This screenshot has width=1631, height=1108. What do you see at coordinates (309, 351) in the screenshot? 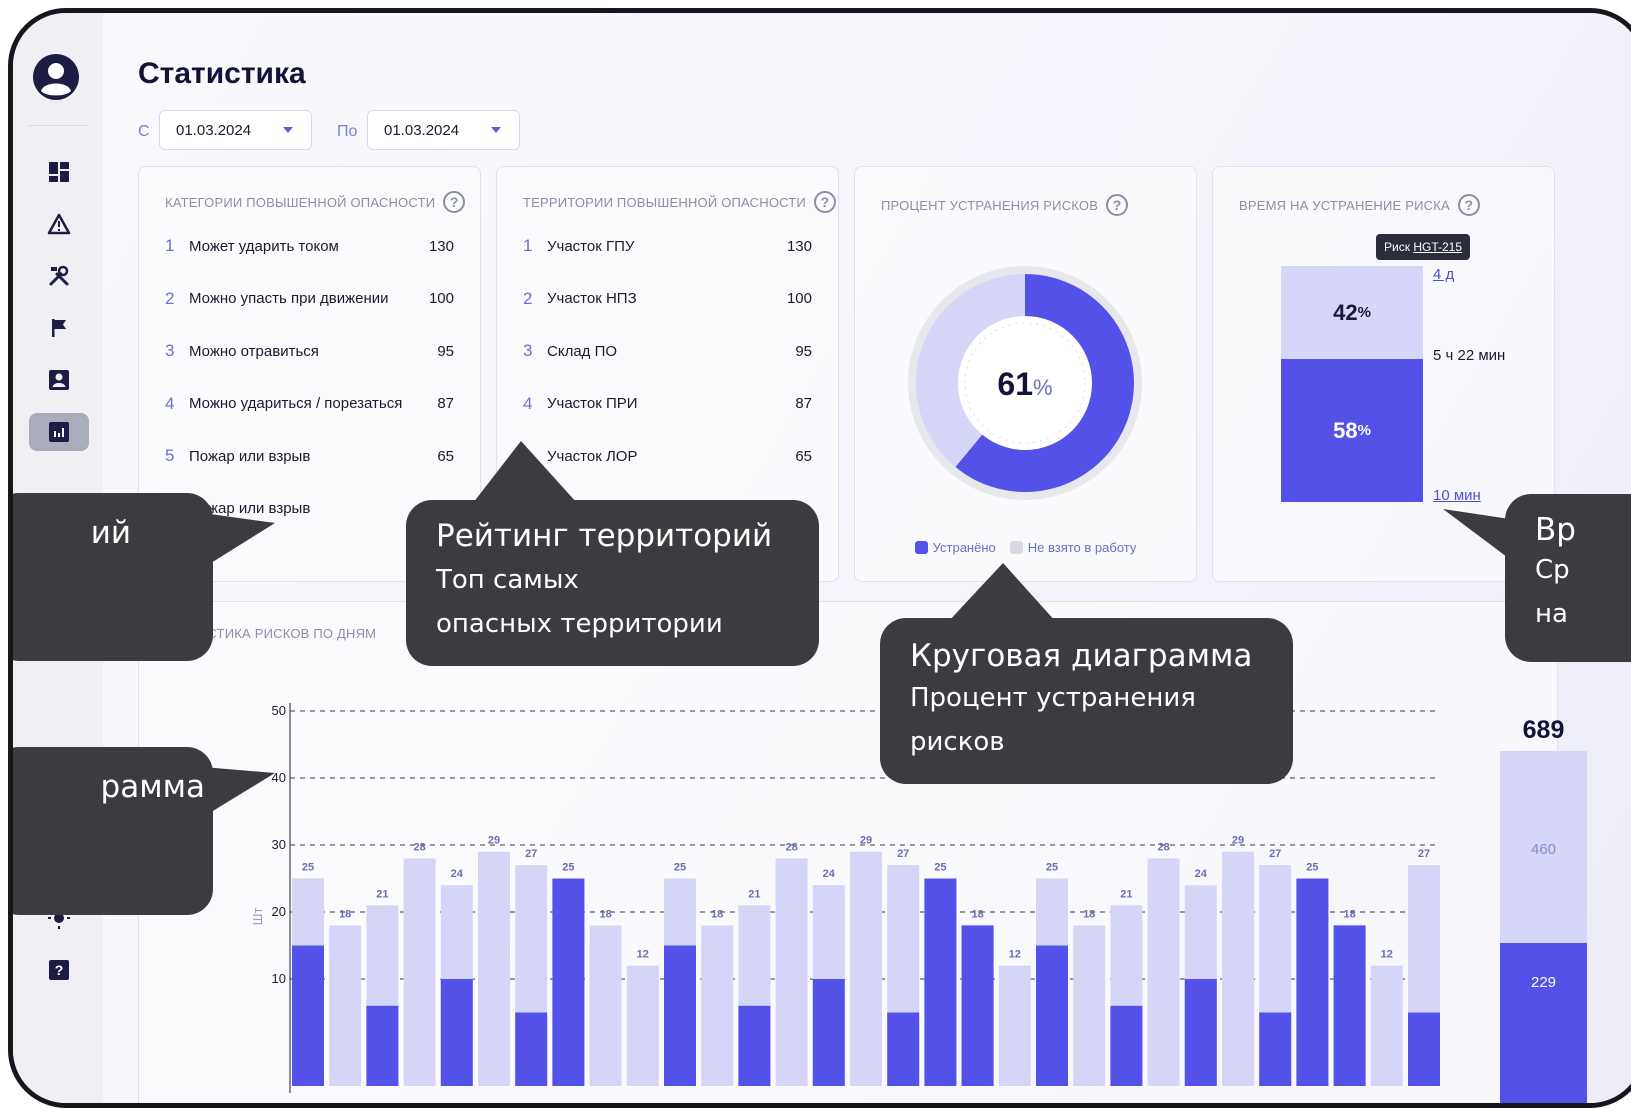
I see `category-row: 3 Можно отравиться 95` at bounding box center [309, 351].